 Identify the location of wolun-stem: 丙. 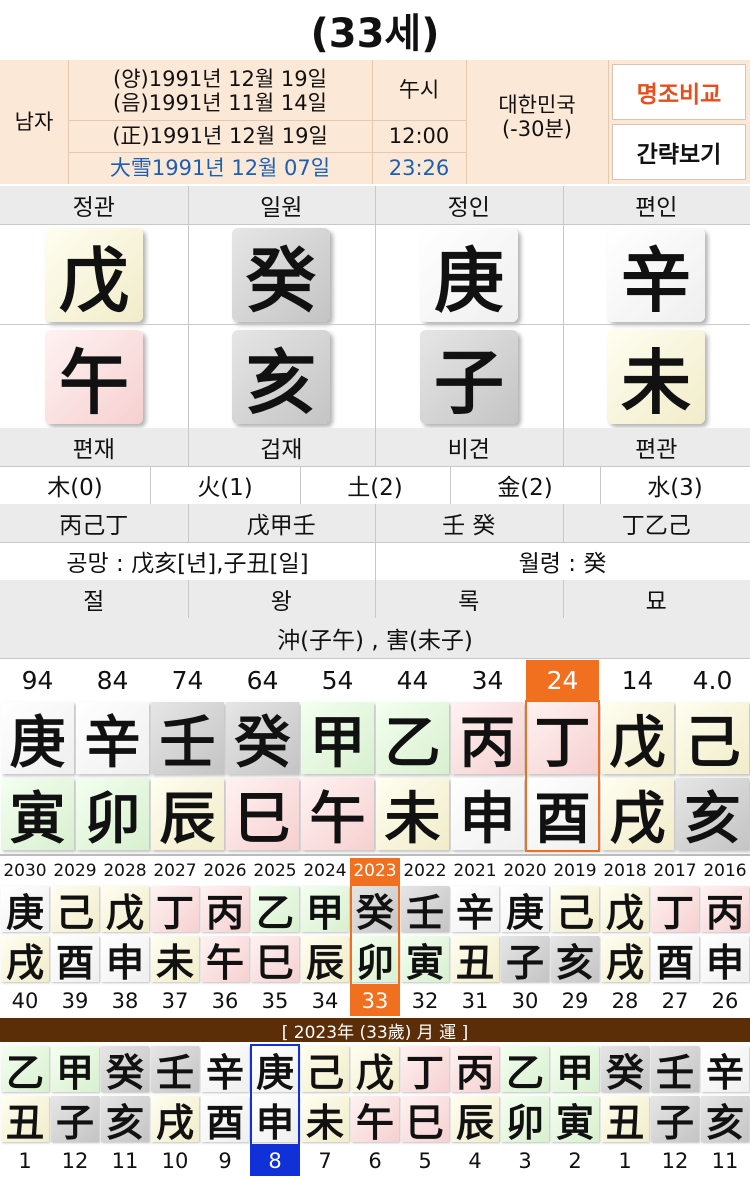
(475, 1070).